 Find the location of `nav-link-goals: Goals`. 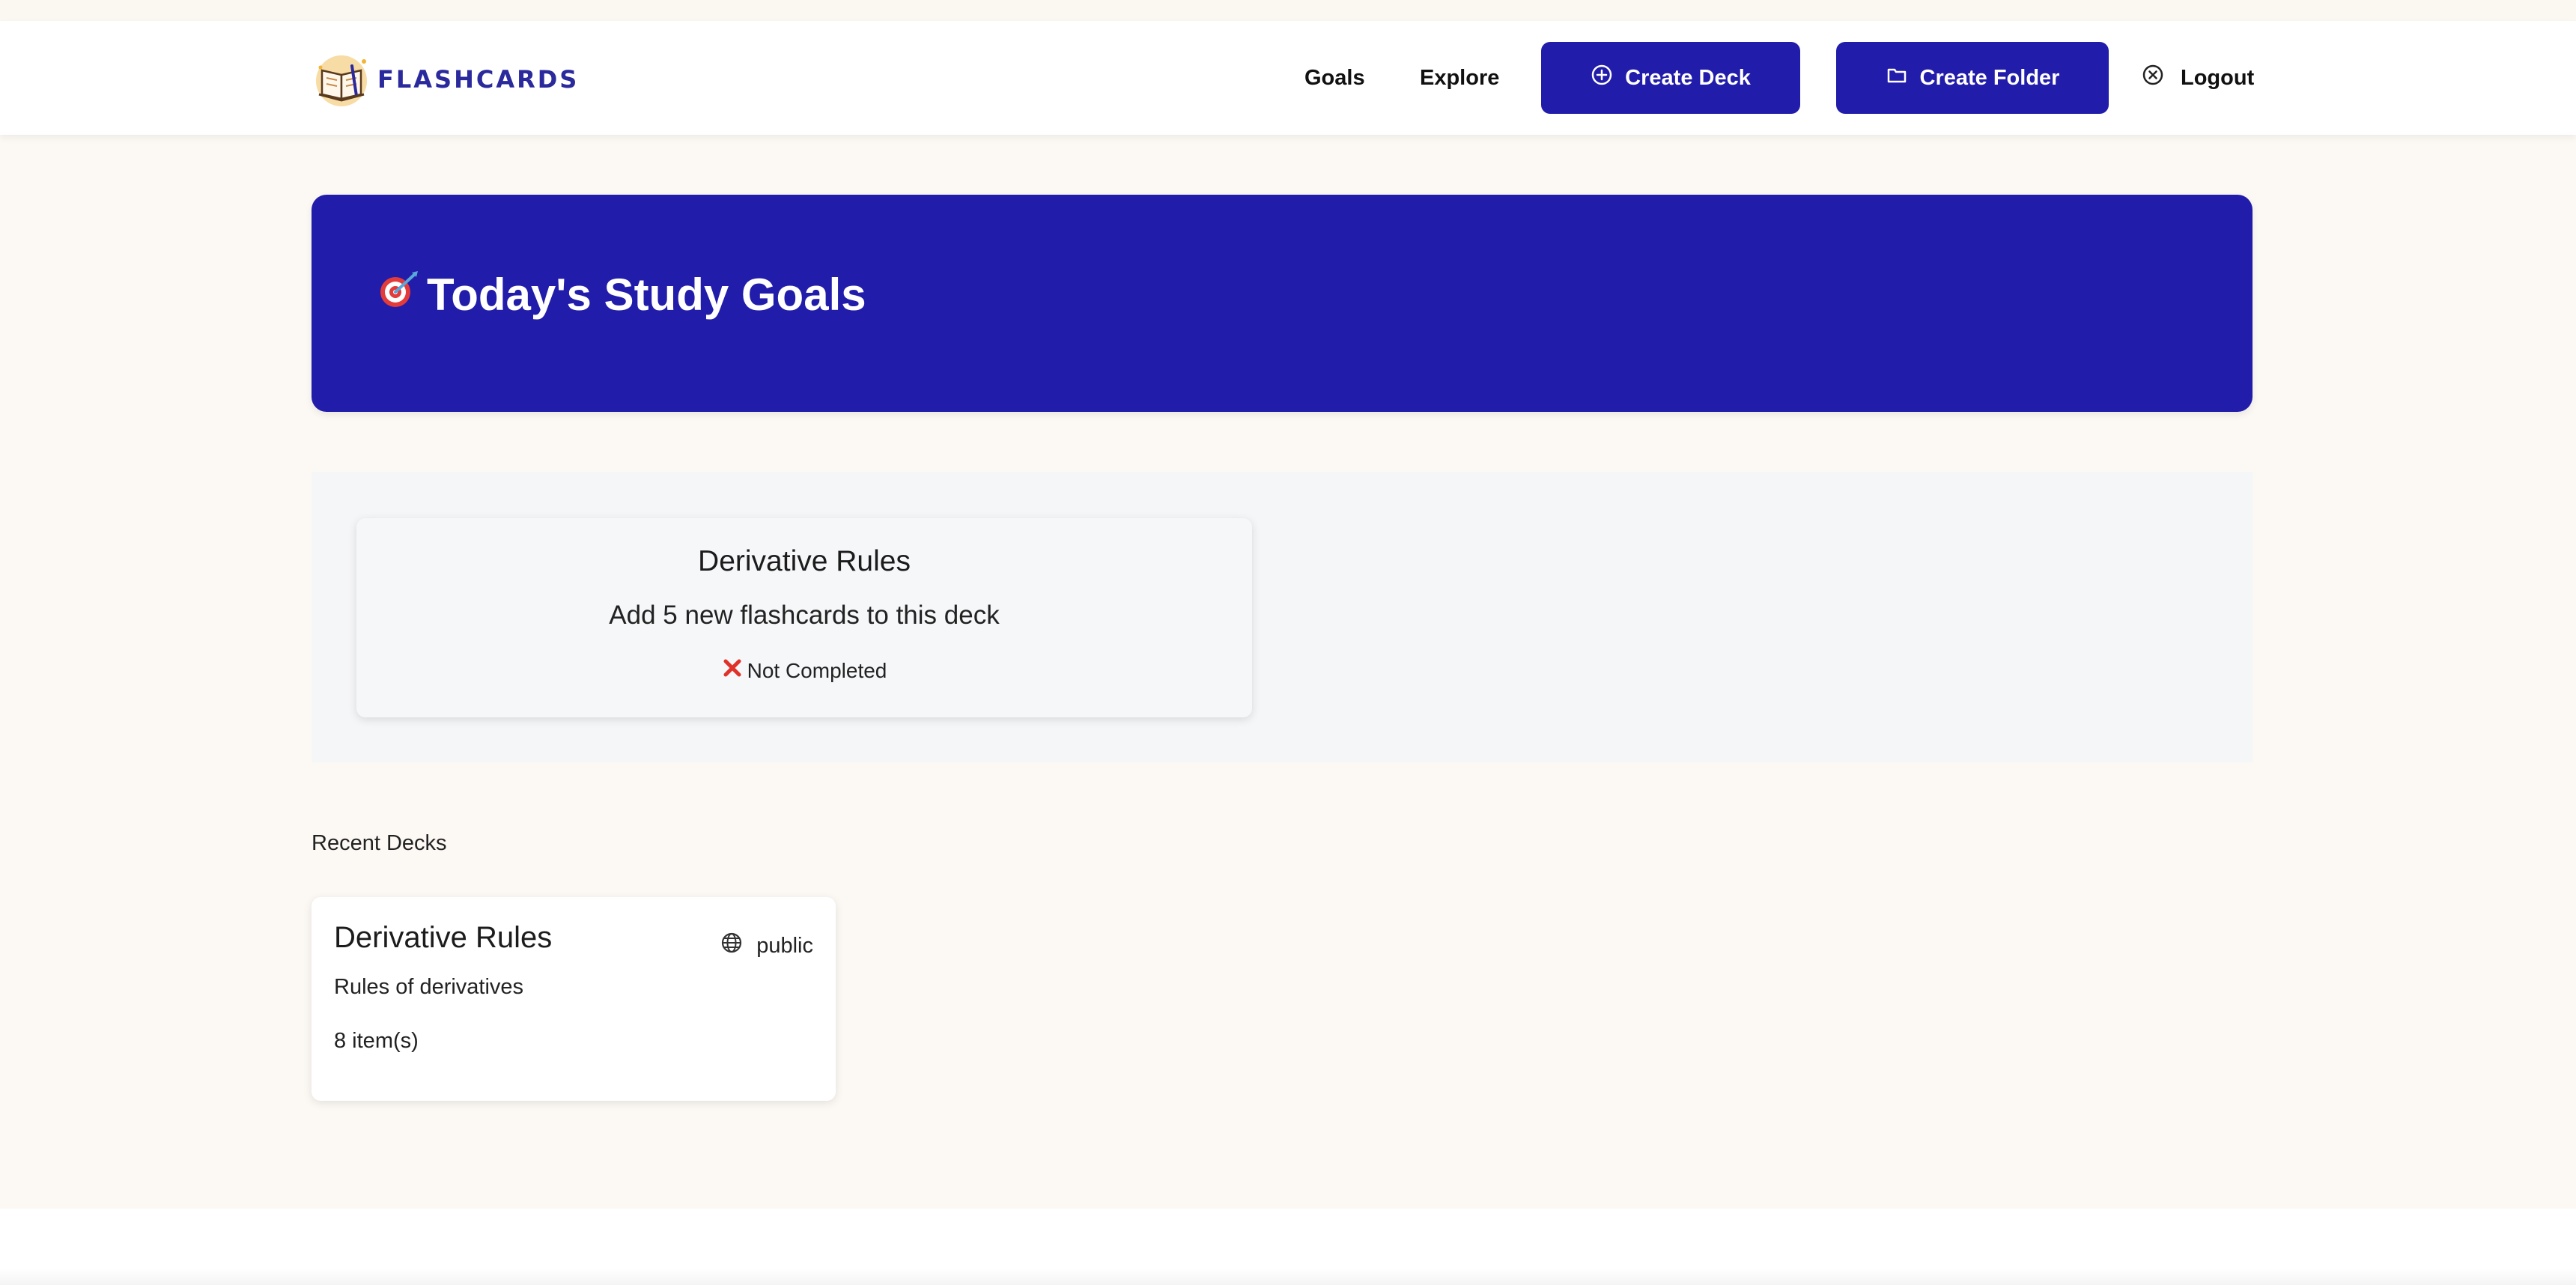

nav-link-goals: Goals is located at coordinates (1334, 78).